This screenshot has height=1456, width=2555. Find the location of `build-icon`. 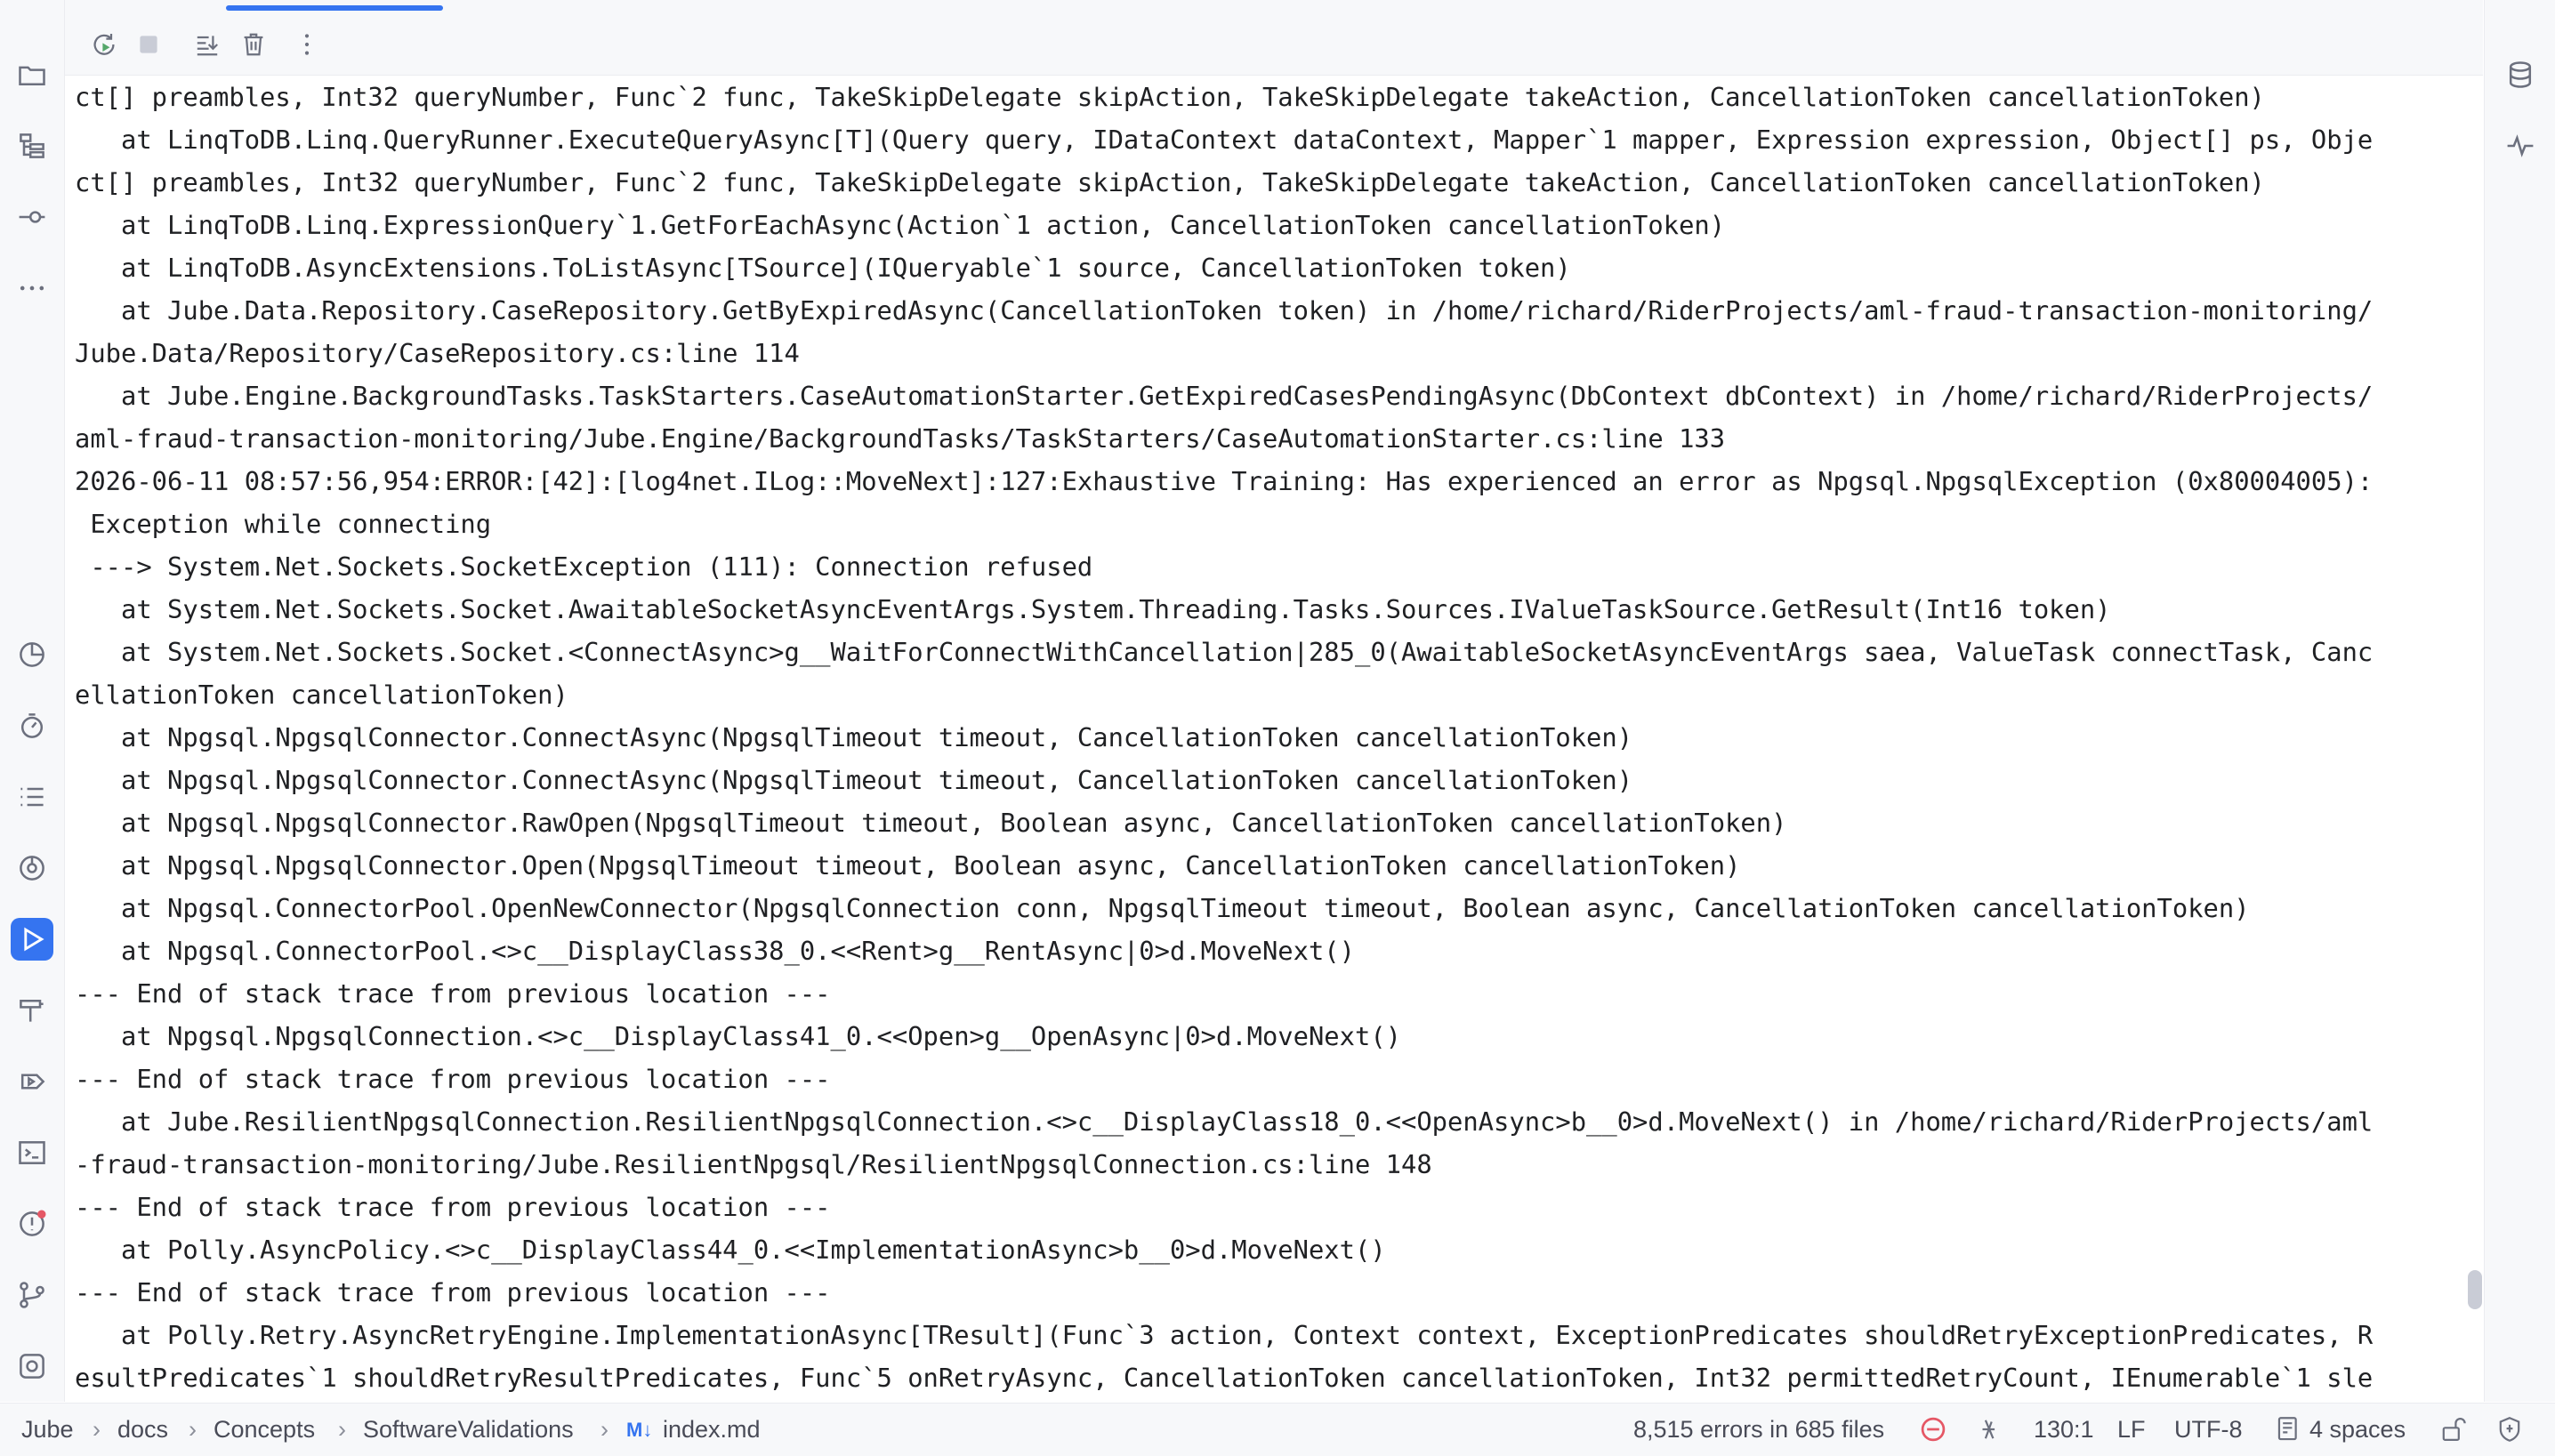

build-icon is located at coordinates (32, 1011).